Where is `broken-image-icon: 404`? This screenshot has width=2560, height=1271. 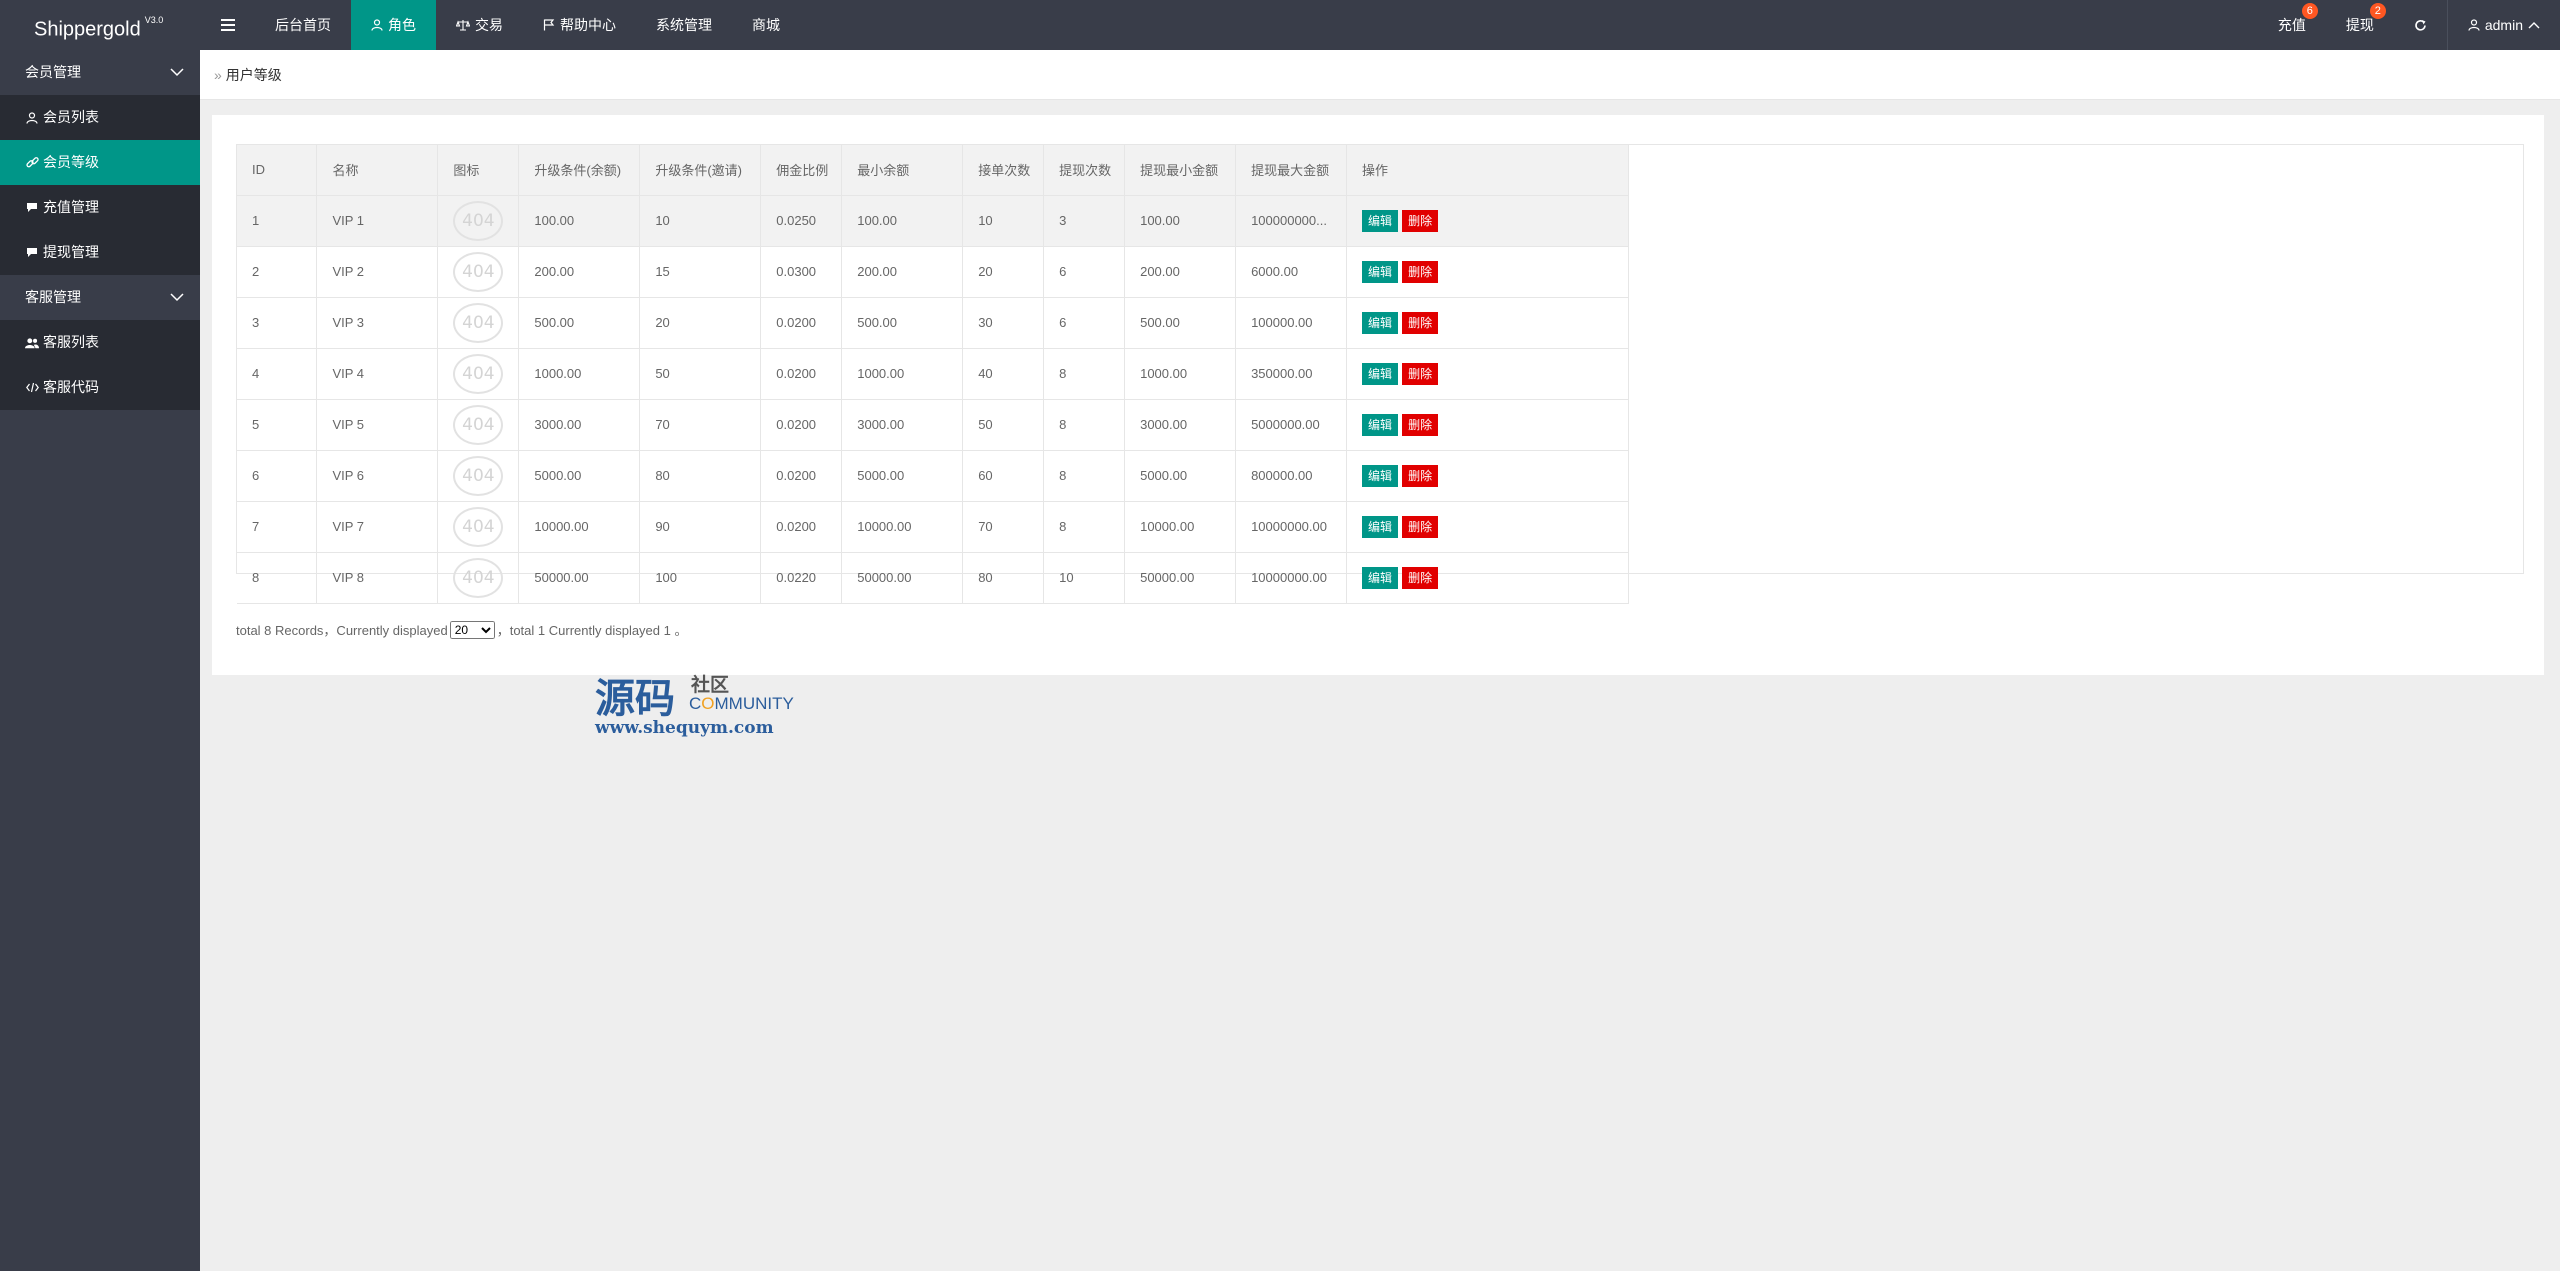
broken-image-icon: 404 is located at coordinates (478, 424).